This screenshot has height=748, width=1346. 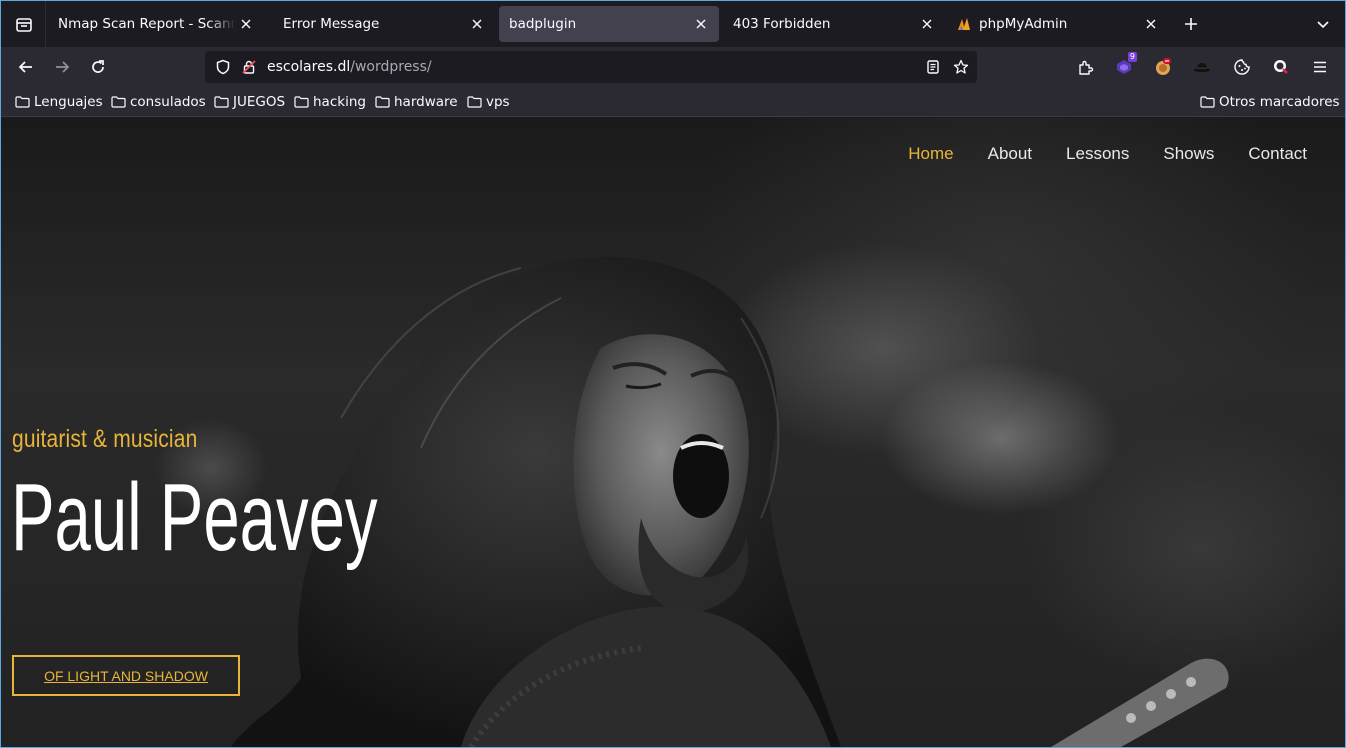 I want to click on url-host: escolares.dl, so click(x=309, y=67).